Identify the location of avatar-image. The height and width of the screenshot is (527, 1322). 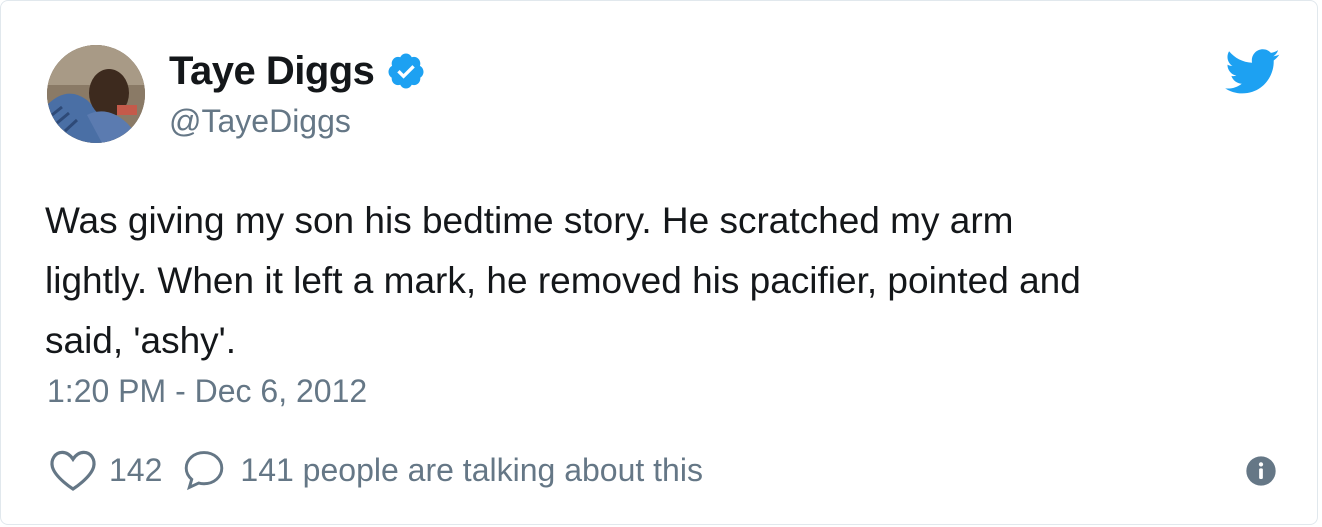
(96, 94).